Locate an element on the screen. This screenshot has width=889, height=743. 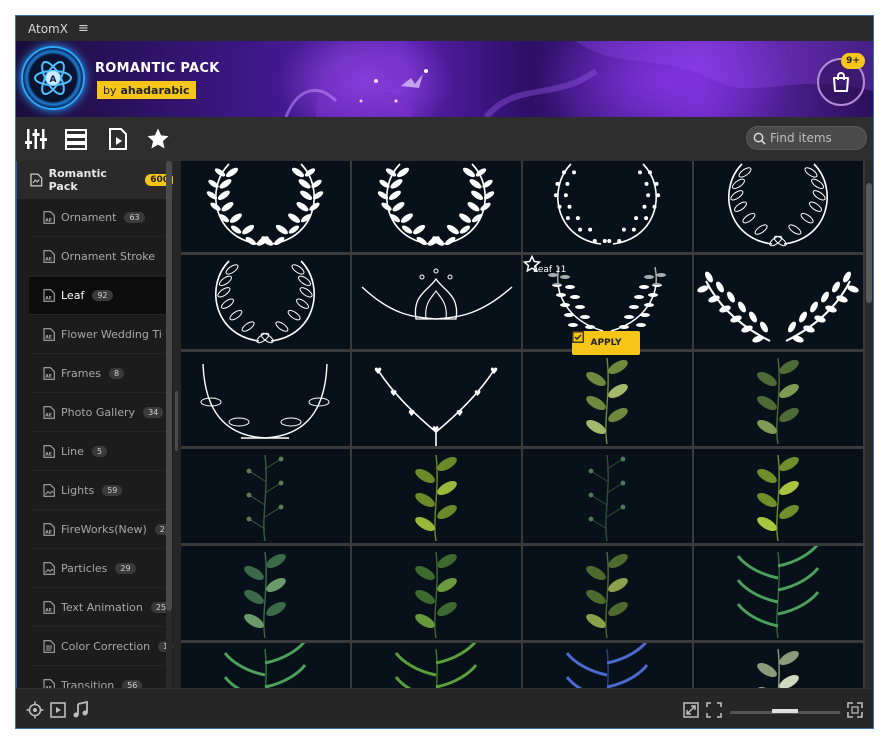
panel-splitter is located at coordinates (177, 424).